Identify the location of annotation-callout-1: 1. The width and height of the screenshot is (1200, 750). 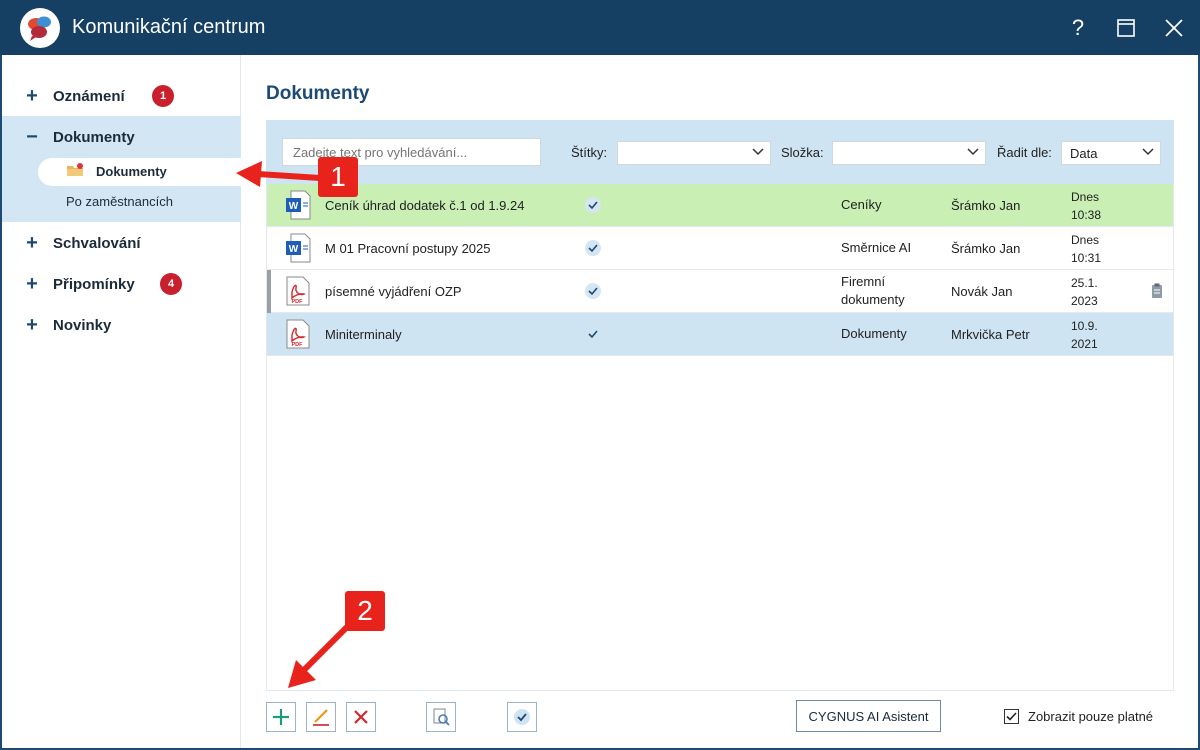
(338, 177).